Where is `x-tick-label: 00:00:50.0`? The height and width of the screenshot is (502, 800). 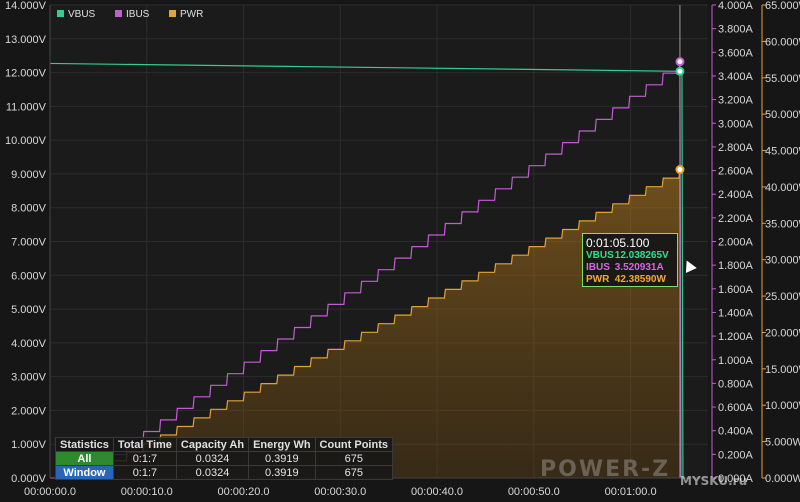 x-tick-label: 00:00:50.0 is located at coordinates (534, 492).